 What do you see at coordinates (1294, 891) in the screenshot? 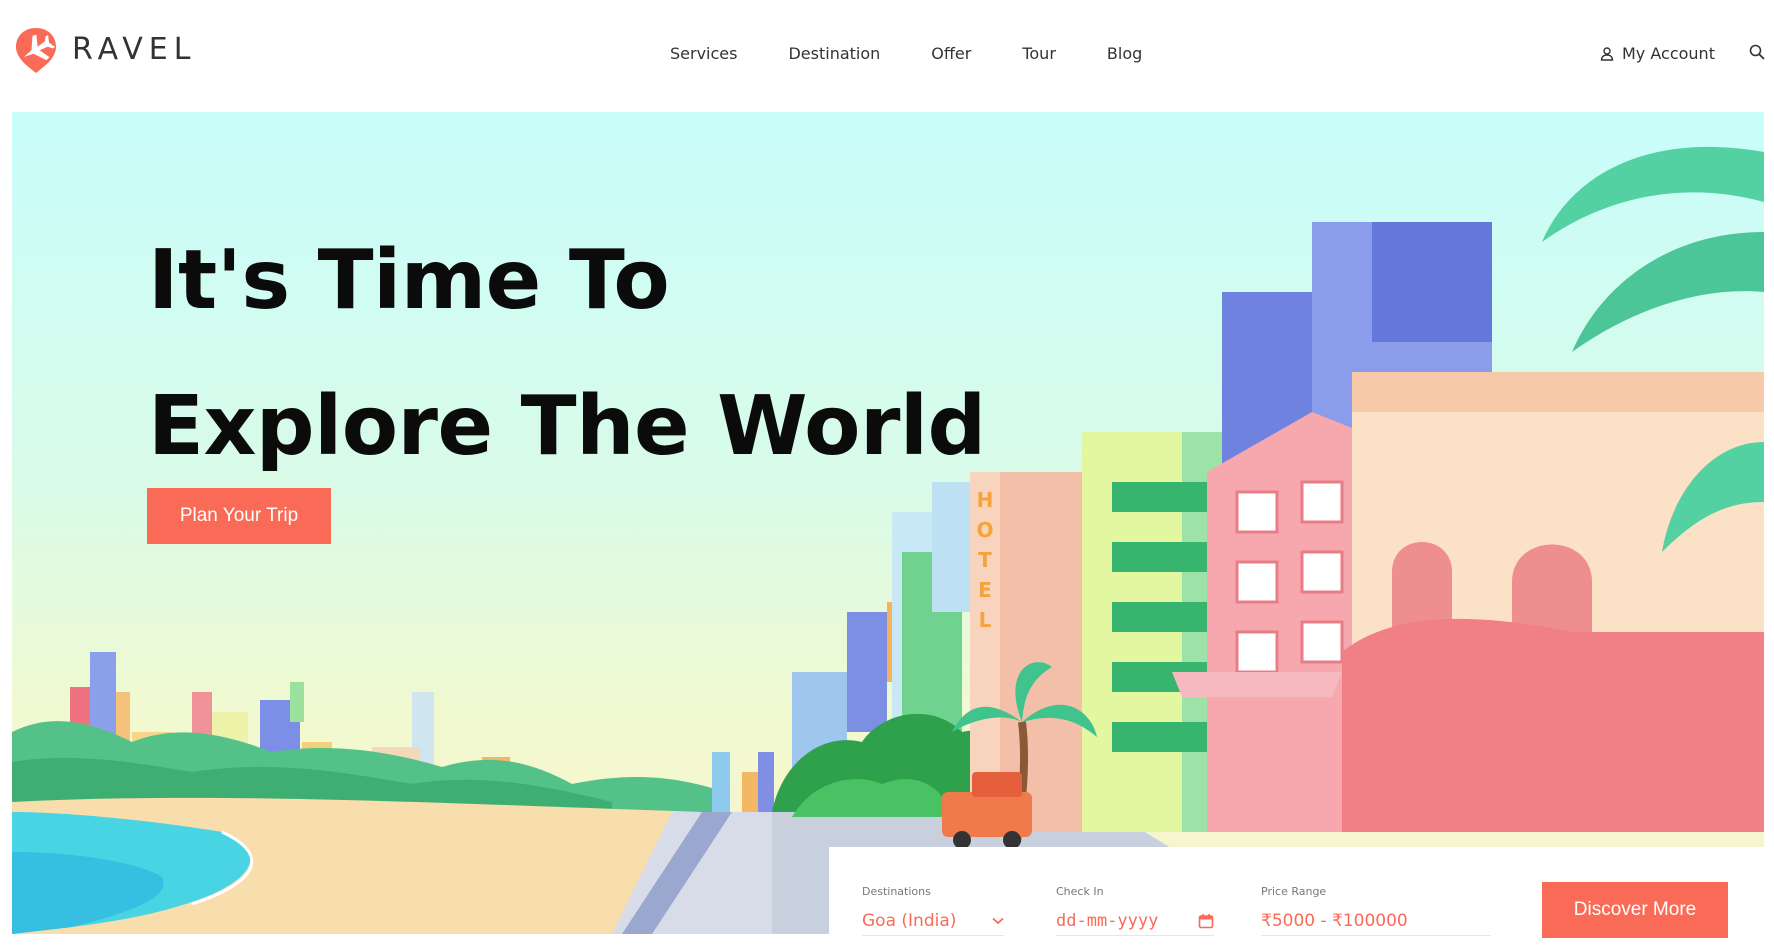
I see `price-range-label: Price Range` at bounding box center [1294, 891].